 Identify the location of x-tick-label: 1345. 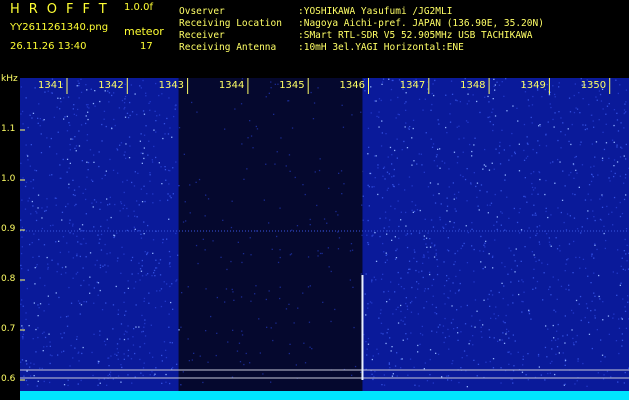
(292, 85).